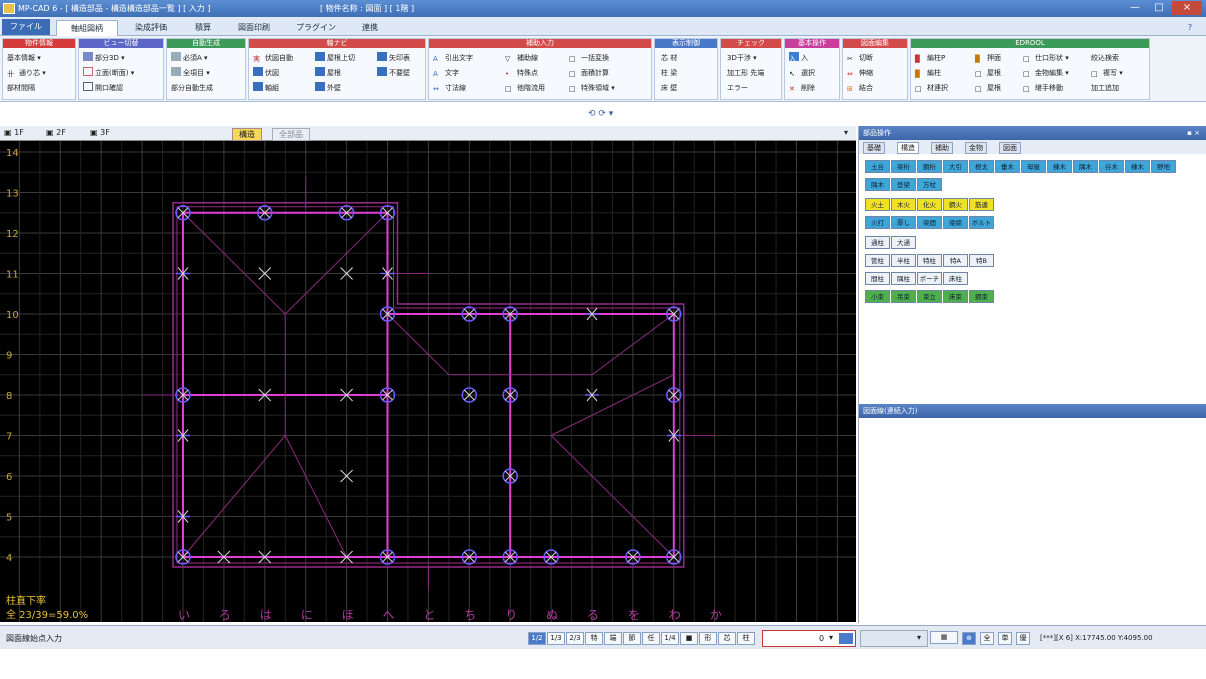 This screenshot has height=679, width=1206. What do you see at coordinates (453, 58) in the screenshot?
I see `leader-text-button: A 引出文字` at bounding box center [453, 58].